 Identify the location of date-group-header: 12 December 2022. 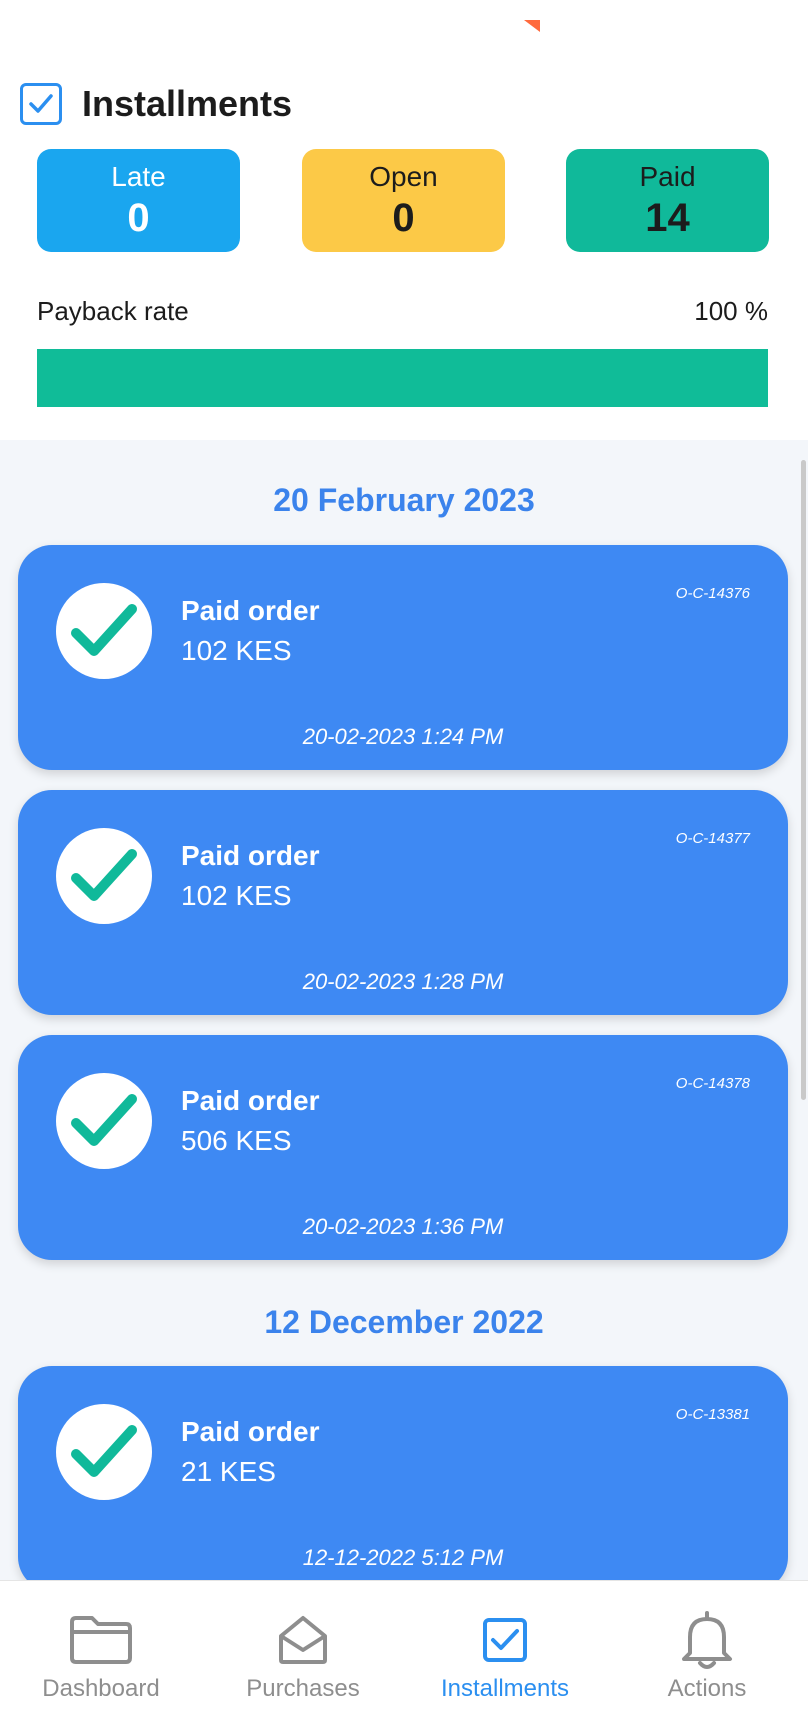
(404, 1322).